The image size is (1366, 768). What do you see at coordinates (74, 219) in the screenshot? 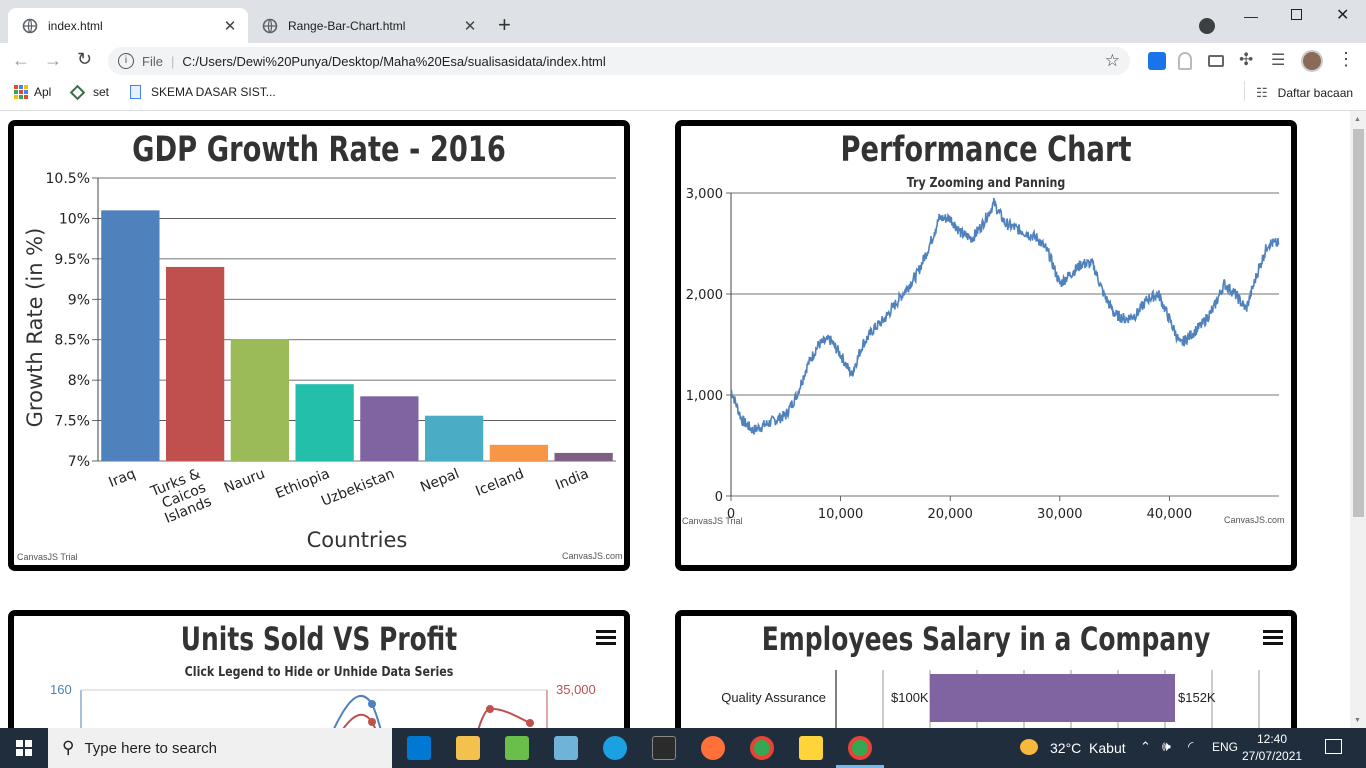
I see `y-tick-label: 10%` at bounding box center [74, 219].